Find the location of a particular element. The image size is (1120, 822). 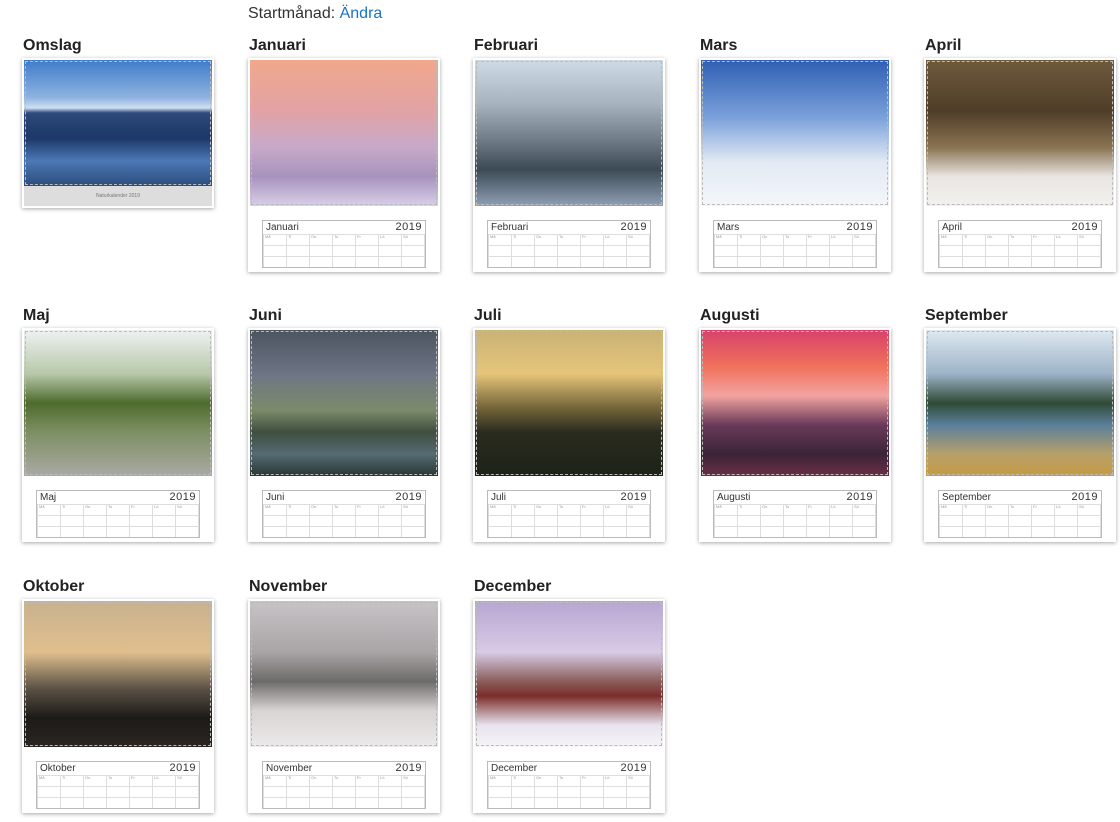

calendar-tile-augusti: Augusti Augusti 2019 Må Ti On To Fr Lö Sö is located at coordinates (795, 424).